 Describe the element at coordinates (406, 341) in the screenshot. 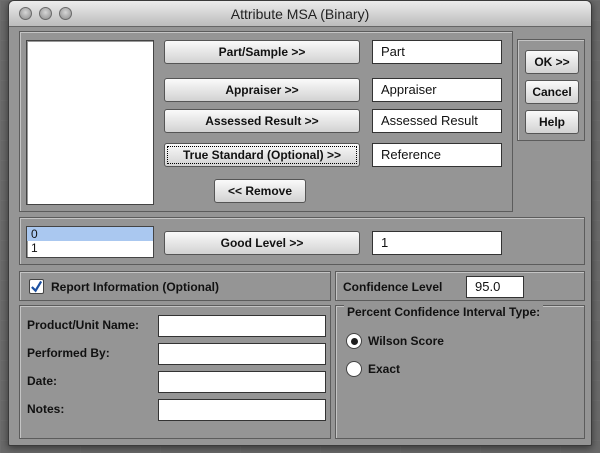

I see `wilson-score-label: Wilson Score` at that location.